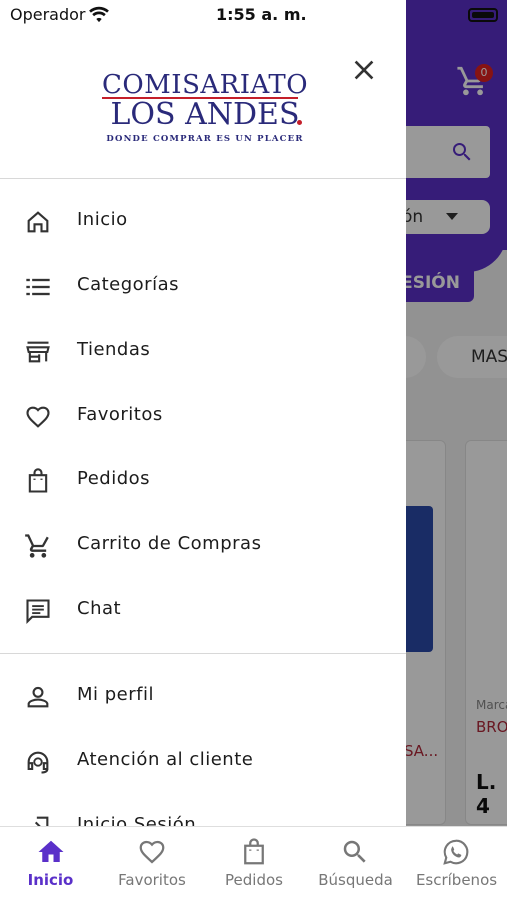 The width and height of the screenshot is (507, 900). I want to click on menu-item-label: Carrito de Compras, so click(169, 543).